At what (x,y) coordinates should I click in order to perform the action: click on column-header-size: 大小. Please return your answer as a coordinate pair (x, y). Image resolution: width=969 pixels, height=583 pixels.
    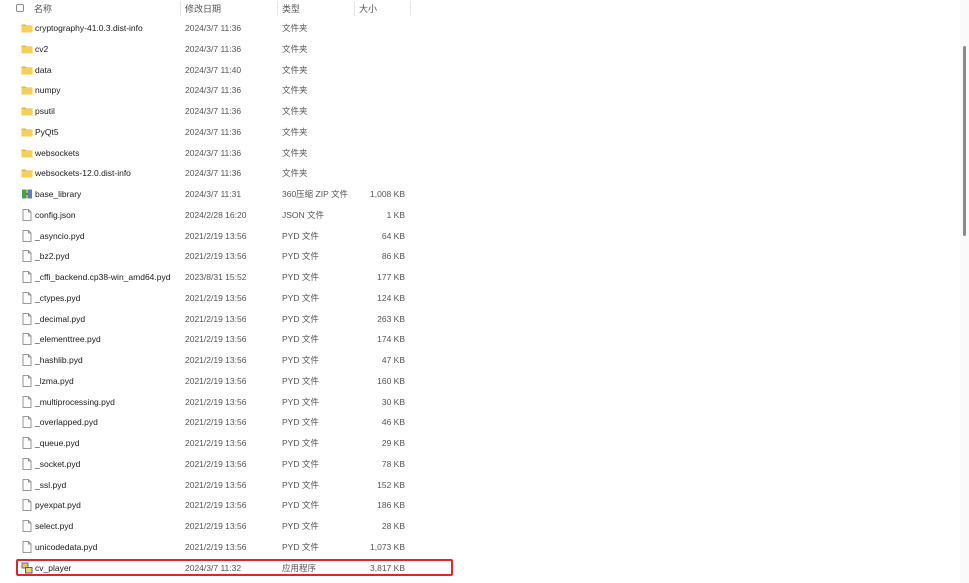
    Looking at the image, I should click on (368, 9).